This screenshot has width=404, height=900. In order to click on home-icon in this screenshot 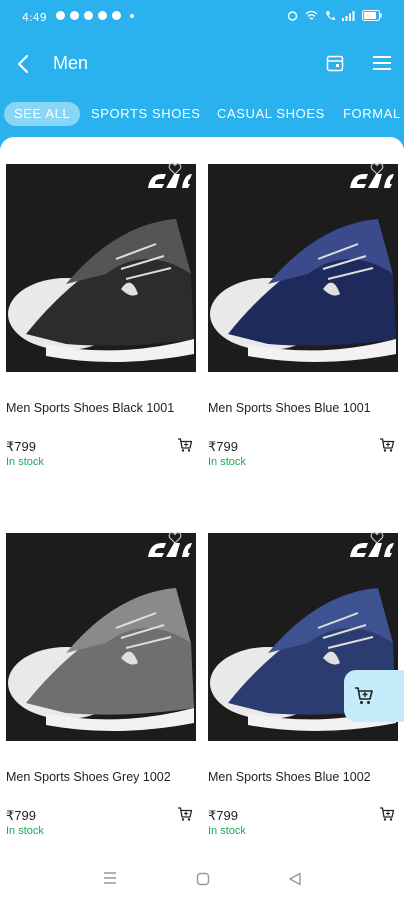, I will do `click(203, 879)`.